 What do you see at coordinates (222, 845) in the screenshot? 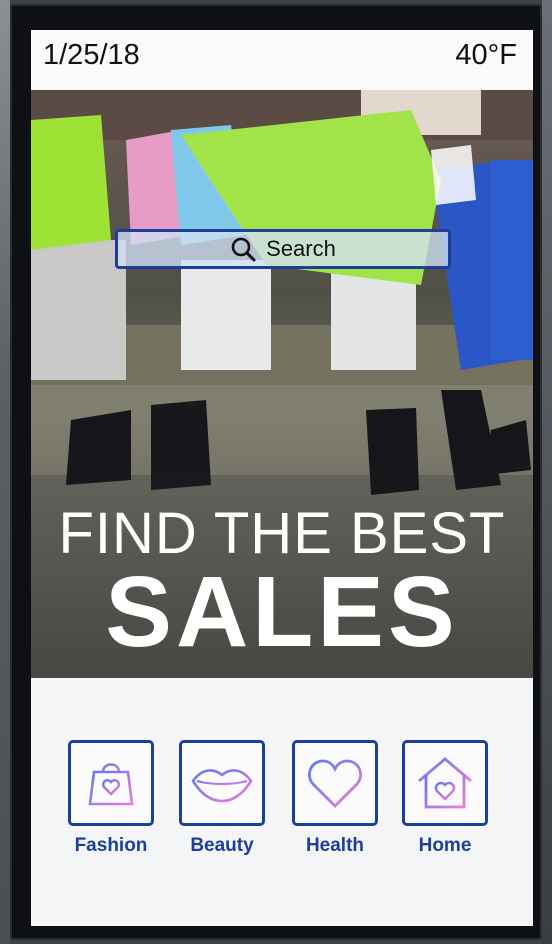
I see `category-beauty-label: Beauty` at bounding box center [222, 845].